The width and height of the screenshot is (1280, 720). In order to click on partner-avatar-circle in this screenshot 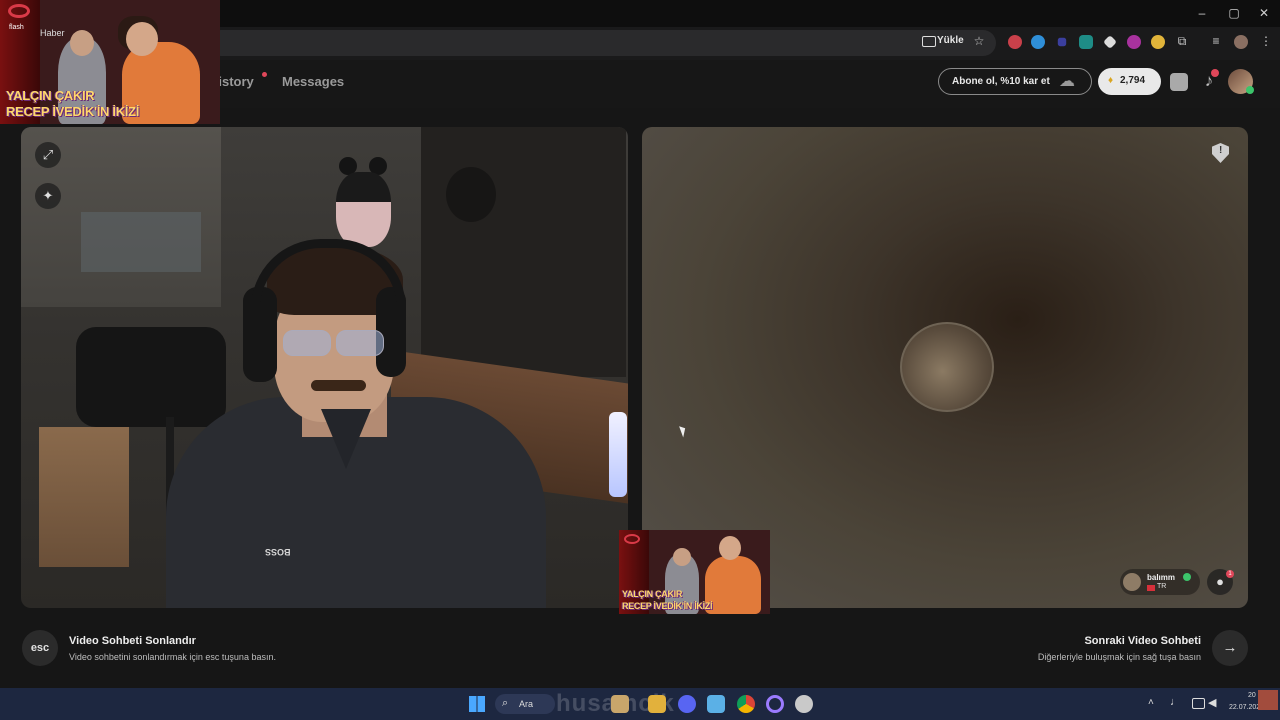, I will do `click(947, 367)`.